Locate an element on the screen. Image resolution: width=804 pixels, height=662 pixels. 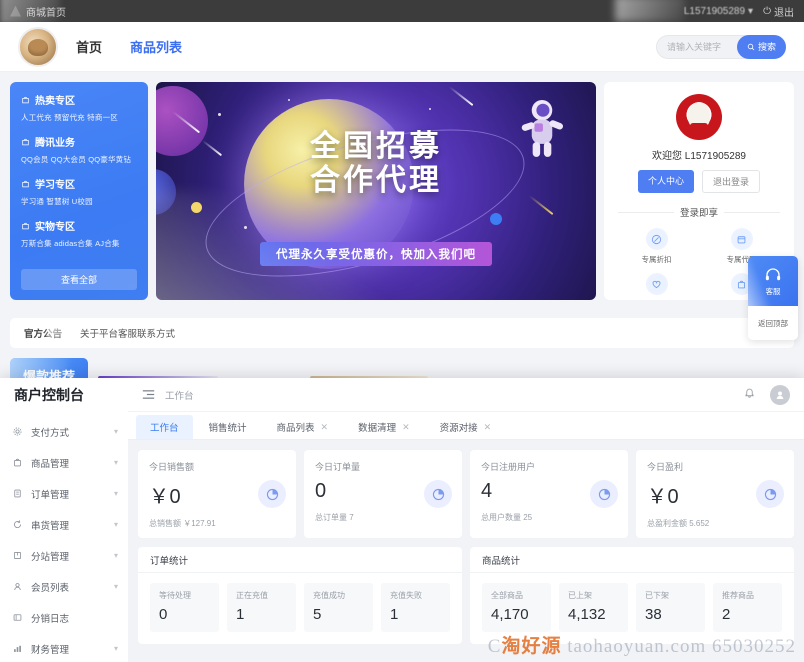
sidebar-item-finance: 财务管理 ▾ is located at coordinates (64, 647).